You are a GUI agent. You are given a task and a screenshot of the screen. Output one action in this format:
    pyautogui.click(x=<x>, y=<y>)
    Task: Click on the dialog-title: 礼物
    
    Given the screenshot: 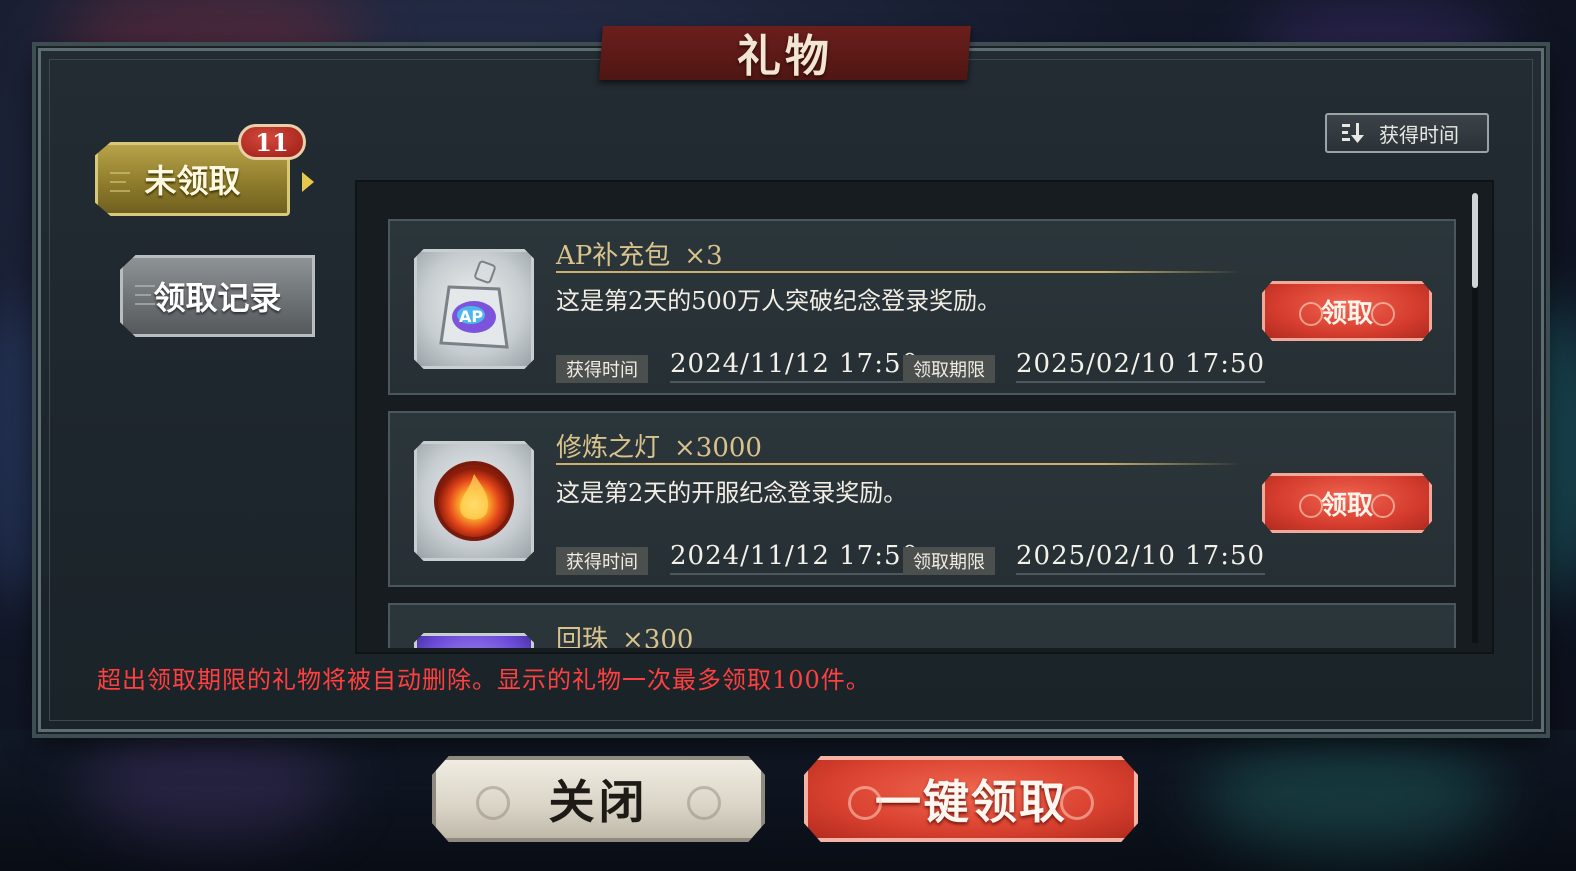 What is the action you would take?
    pyautogui.click(x=785, y=56)
    